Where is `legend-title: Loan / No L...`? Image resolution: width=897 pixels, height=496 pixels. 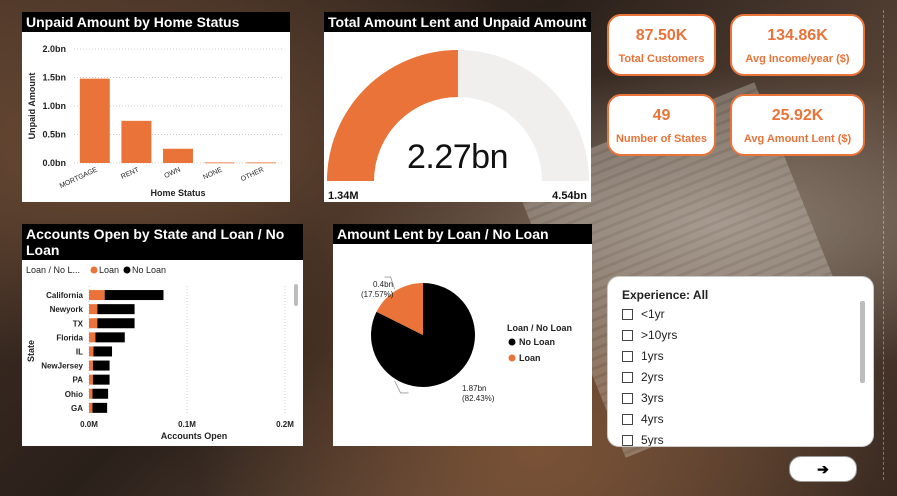 legend-title: Loan / No L... is located at coordinates (53, 270).